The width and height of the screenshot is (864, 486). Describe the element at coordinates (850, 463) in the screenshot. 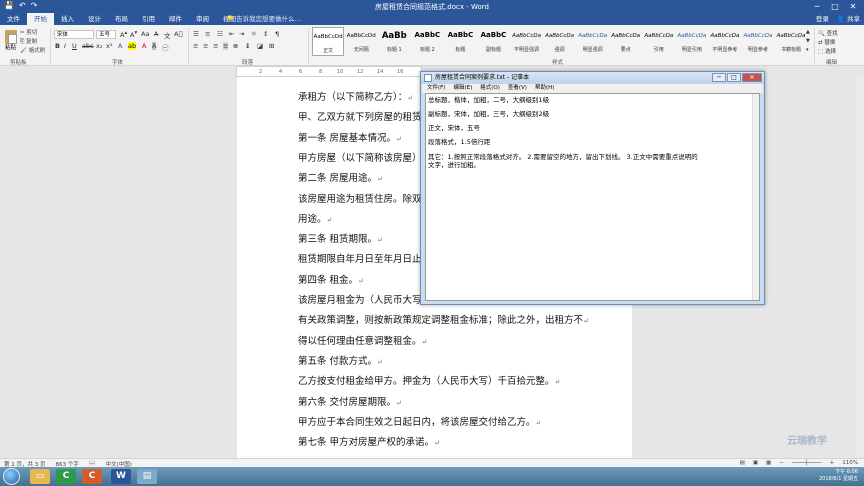

I see `zoom-level: 110%` at that location.